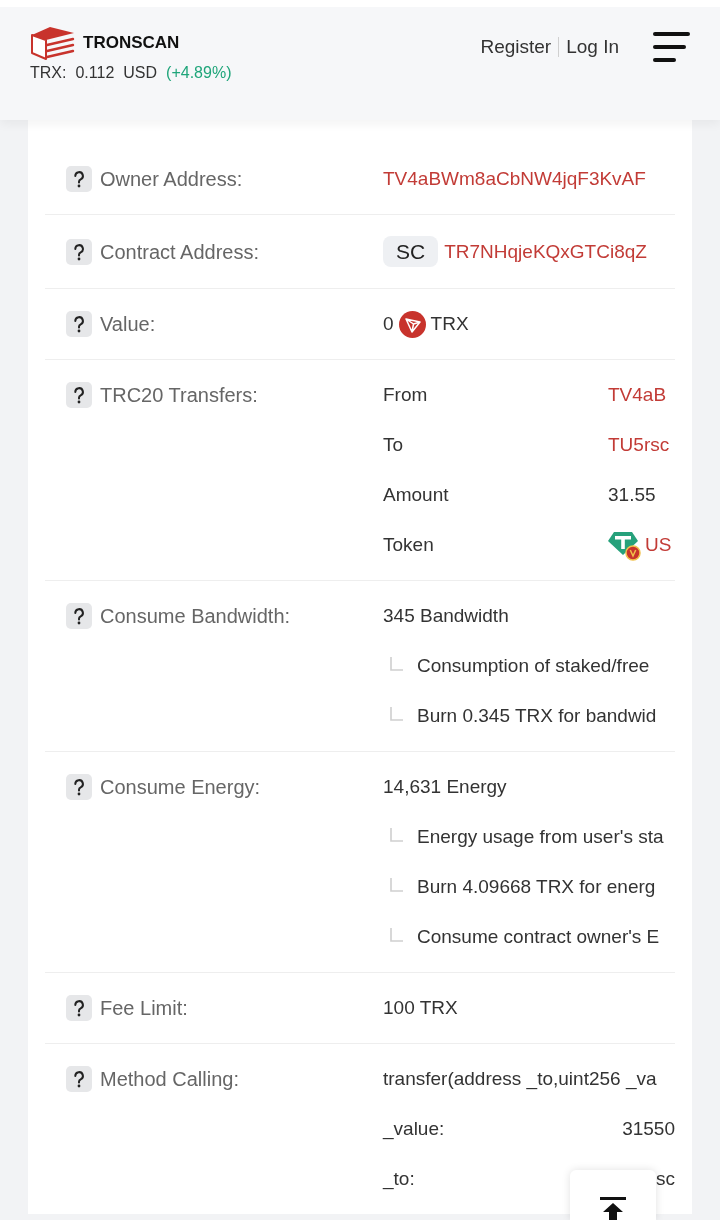  Describe the element at coordinates (639, 445) in the screenshot. I see `address-link: TU5rsc` at that location.